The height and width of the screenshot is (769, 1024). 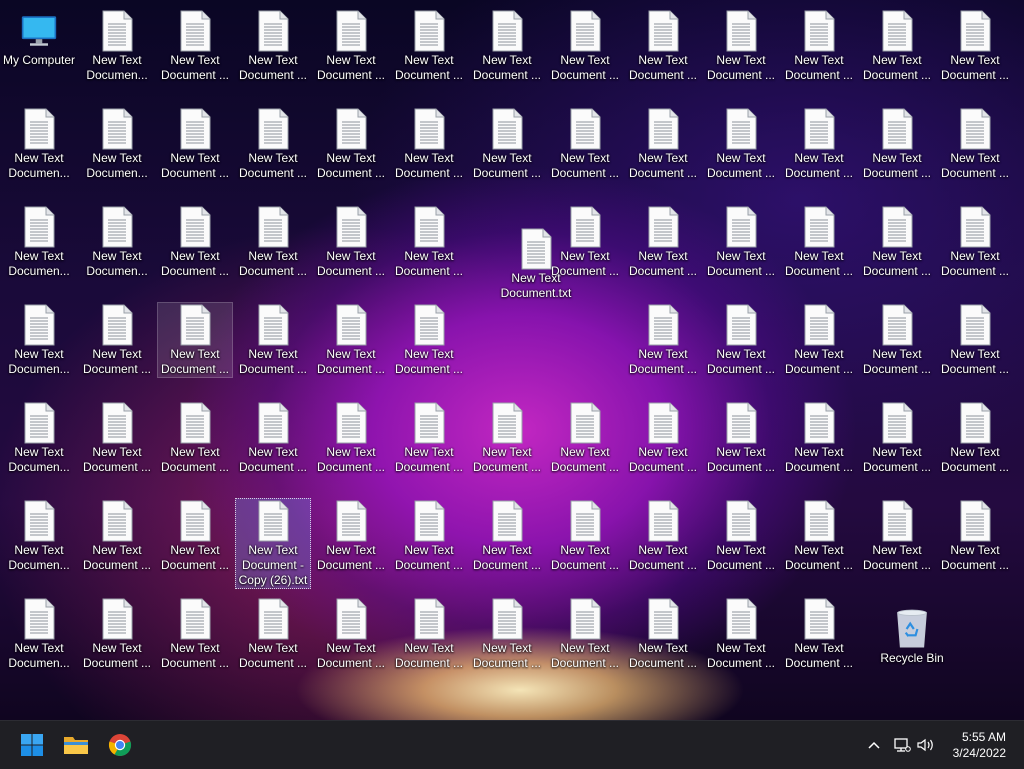 What do you see at coordinates (32, 745) in the screenshot?
I see `start-button` at bounding box center [32, 745].